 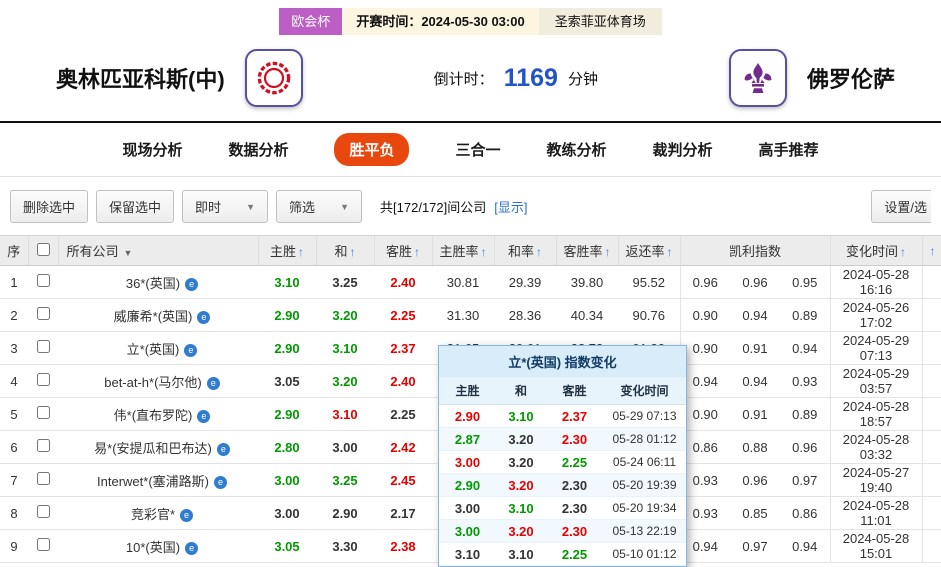 I want to click on keep-selected-button: 保留选中, so click(x=135, y=206).